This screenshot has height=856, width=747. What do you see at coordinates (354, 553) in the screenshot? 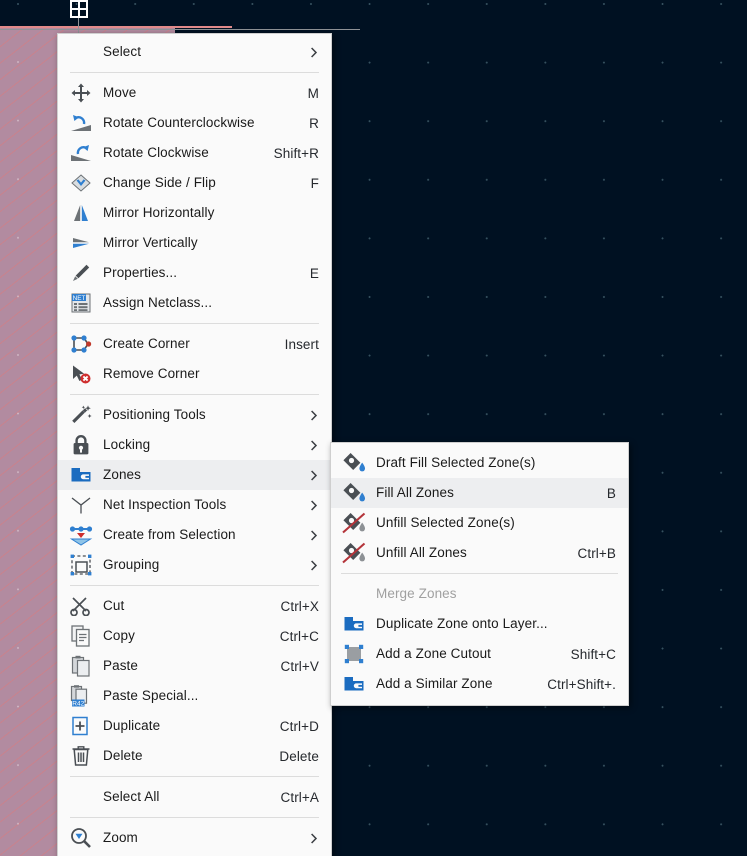
I see `unfill-zone-icon` at bounding box center [354, 553].